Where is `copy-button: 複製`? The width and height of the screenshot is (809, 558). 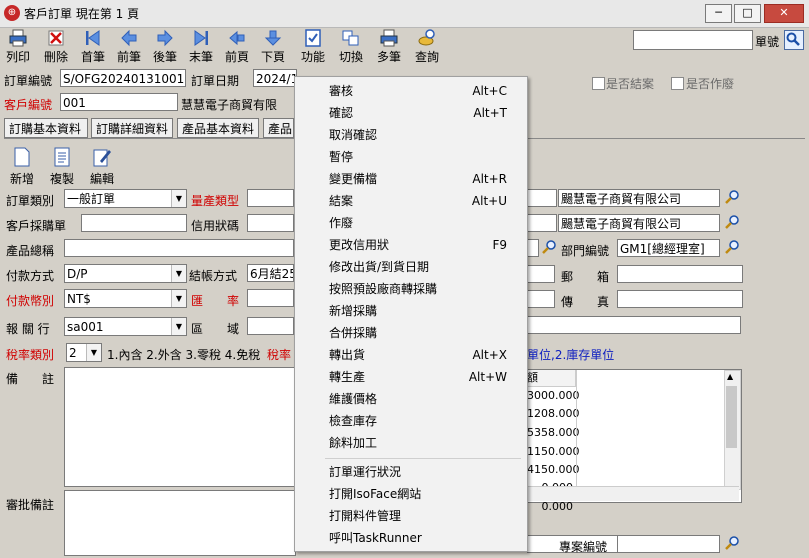 copy-button: 複製 is located at coordinates (62, 167).